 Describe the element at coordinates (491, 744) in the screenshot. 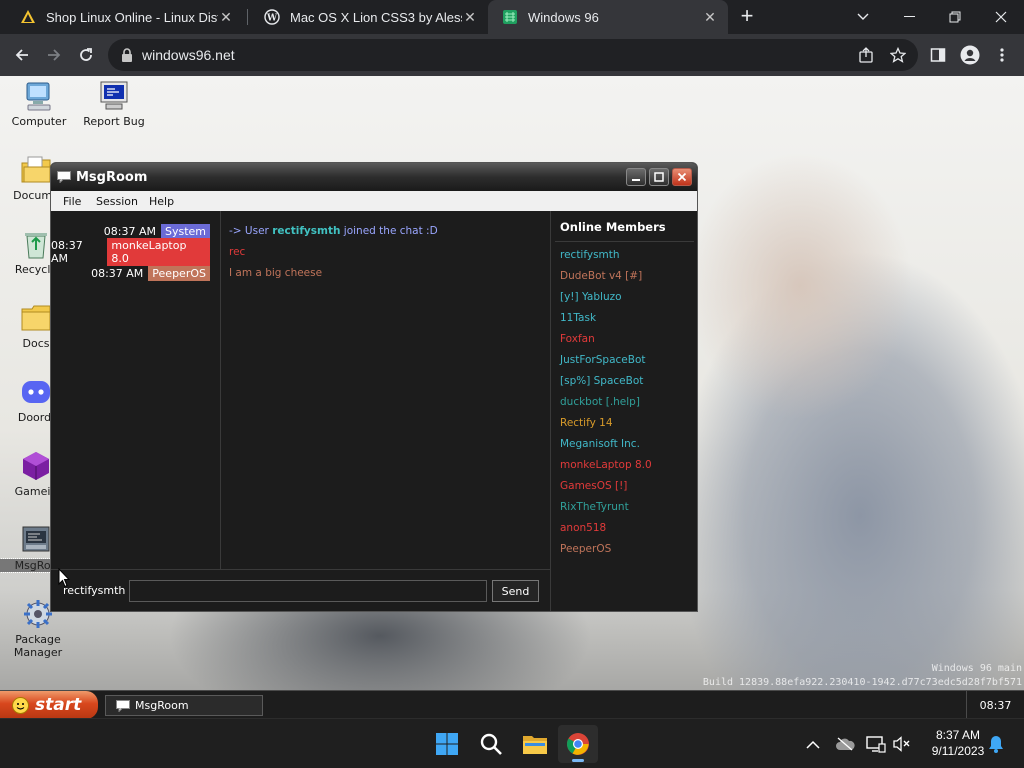

I see `search-icon` at that location.